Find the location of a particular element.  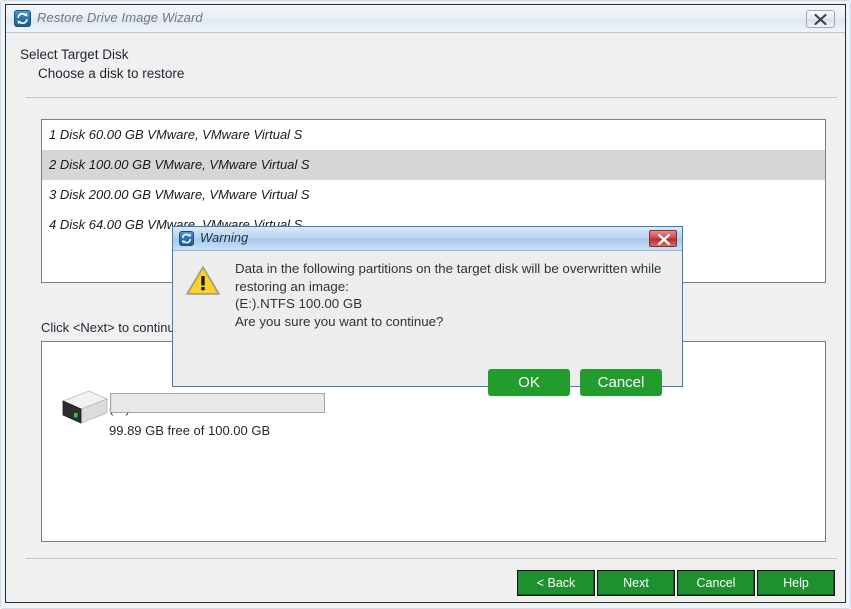

warning-triangle-icon is located at coordinates (203, 280).